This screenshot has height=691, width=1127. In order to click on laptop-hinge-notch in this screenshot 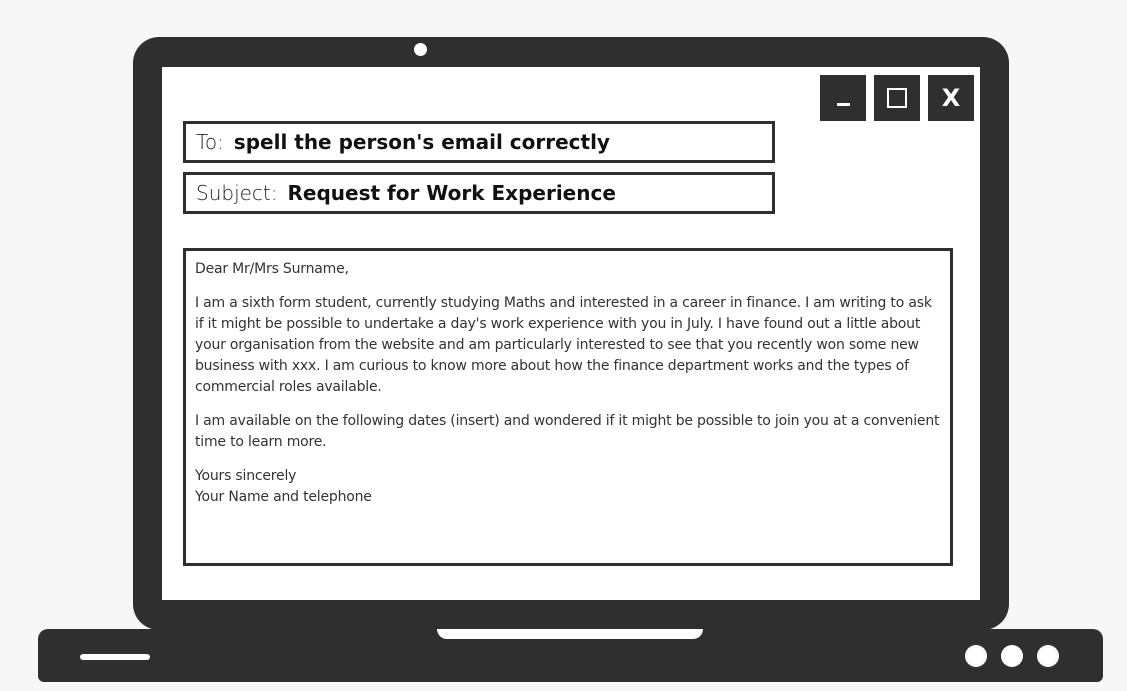, I will do `click(570, 634)`.